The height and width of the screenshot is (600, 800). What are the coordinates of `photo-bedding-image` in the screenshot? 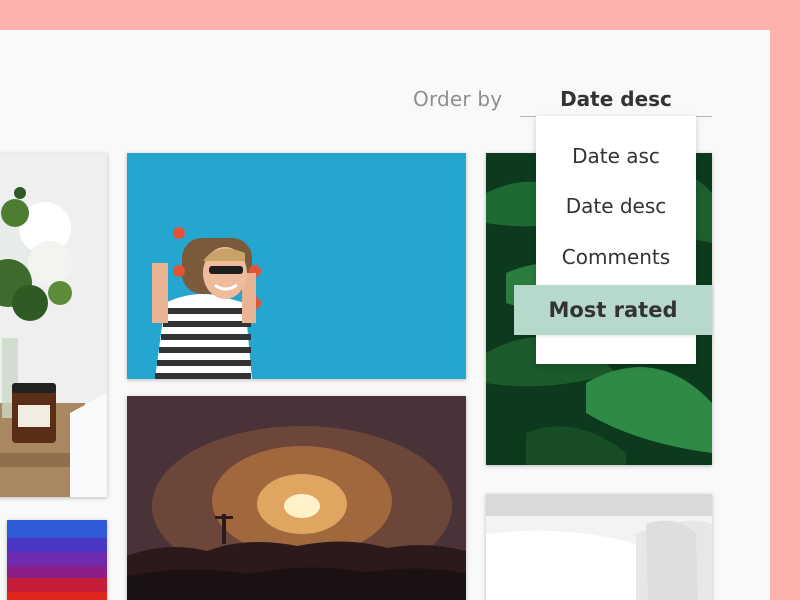 It's located at (599, 547).